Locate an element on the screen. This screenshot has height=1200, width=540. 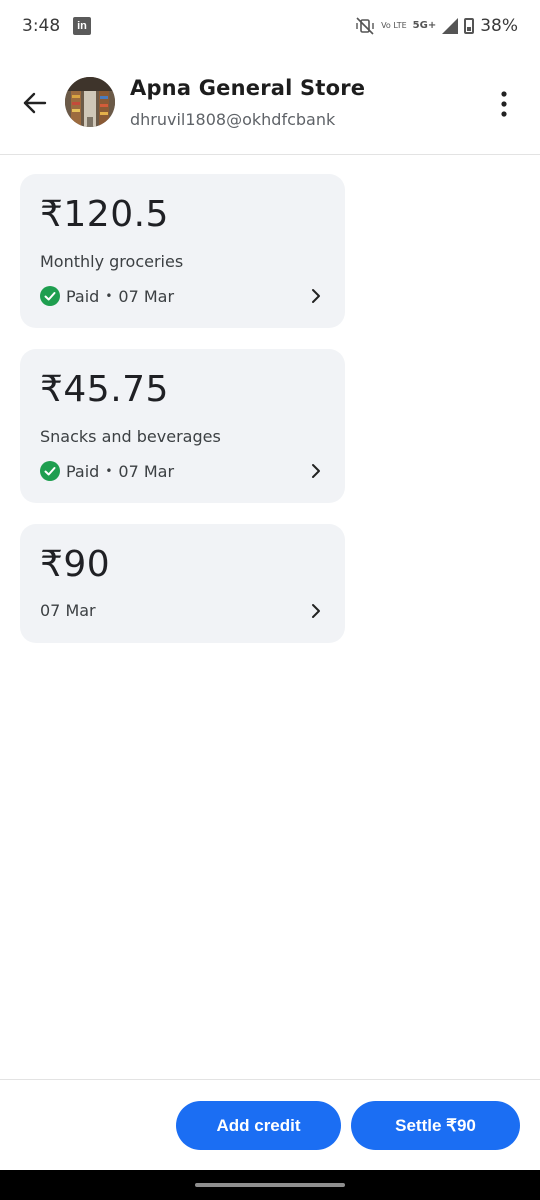
gesture-handle is located at coordinates (270, 1185).